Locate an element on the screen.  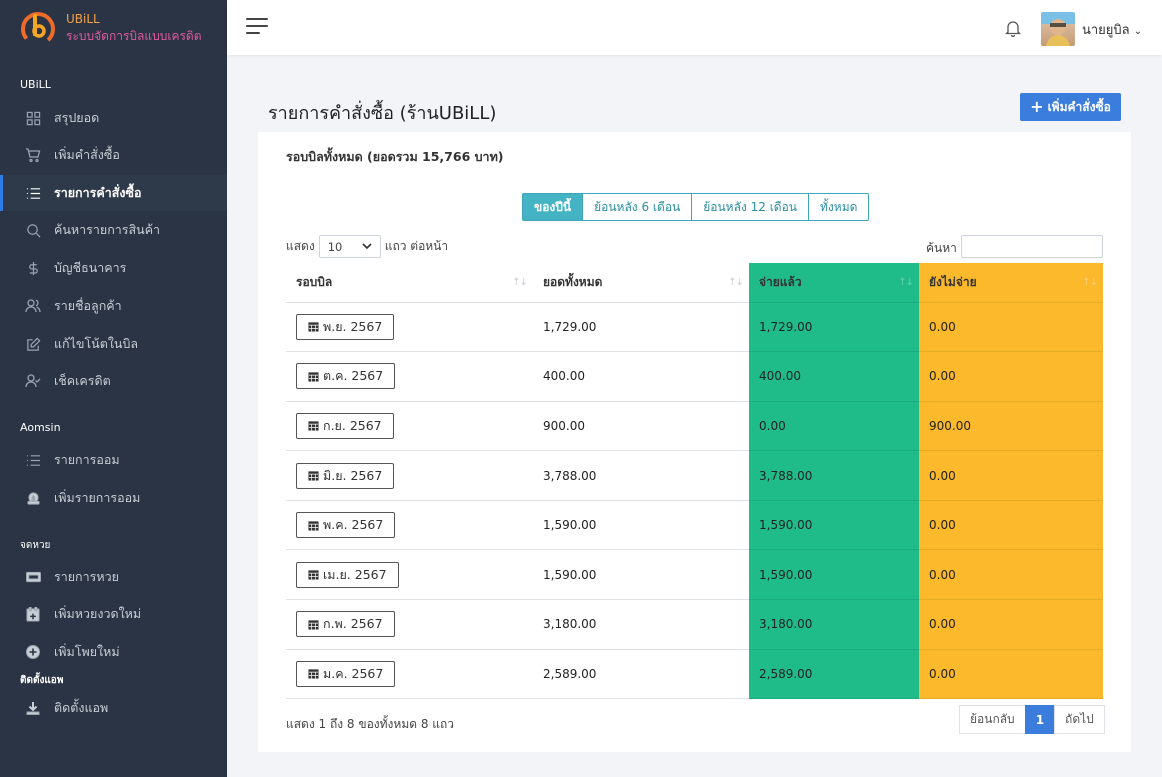
dollar-icon is located at coordinates (33, 268).